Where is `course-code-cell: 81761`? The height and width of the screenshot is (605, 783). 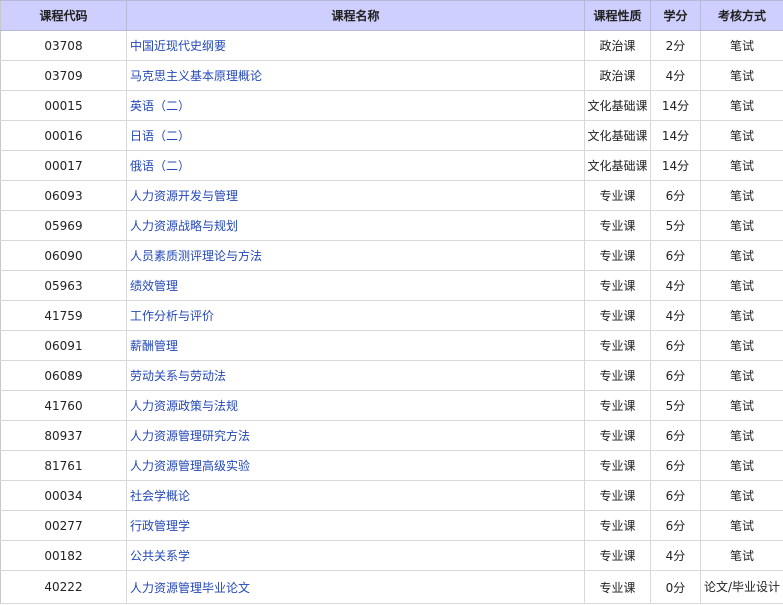
course-code-cell: 81761 is located at coordinates (63, 465).